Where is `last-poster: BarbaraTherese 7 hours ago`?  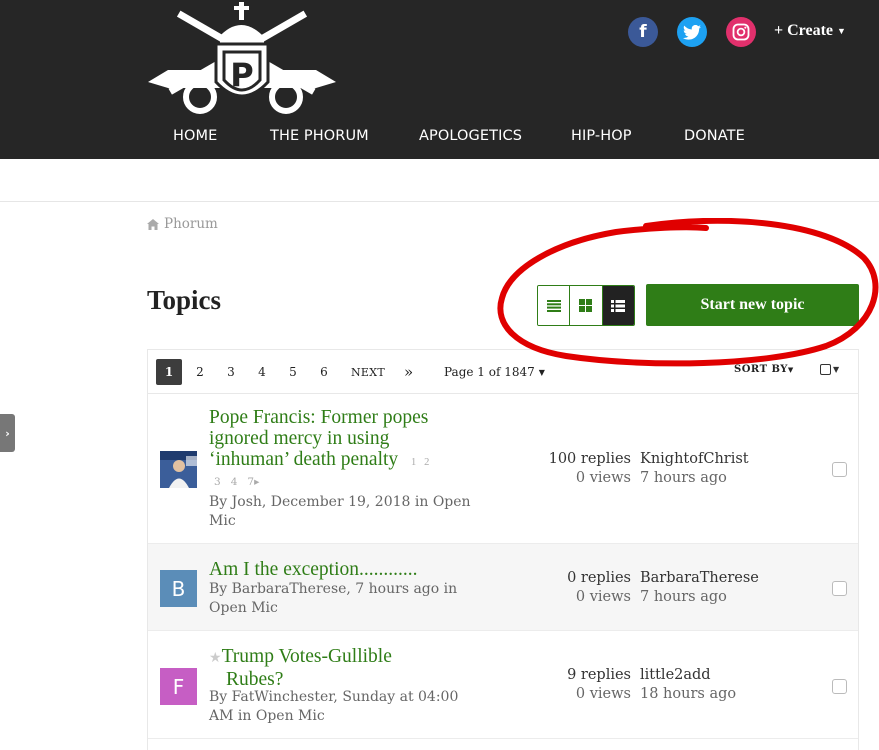 last-poster: BarbaraTherese 7 hours ago is located at coordinates (699, 588).